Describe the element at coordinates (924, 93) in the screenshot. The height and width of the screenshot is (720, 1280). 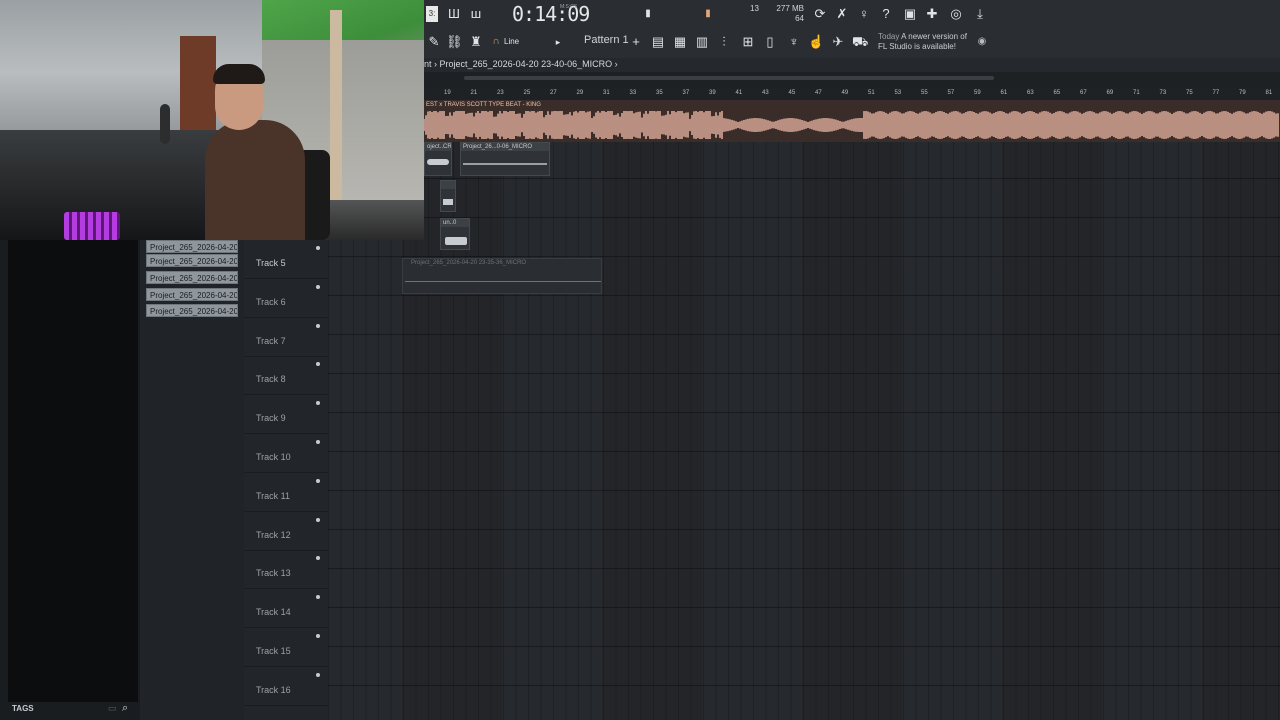
I see `ruler-tick: 55` at that location.